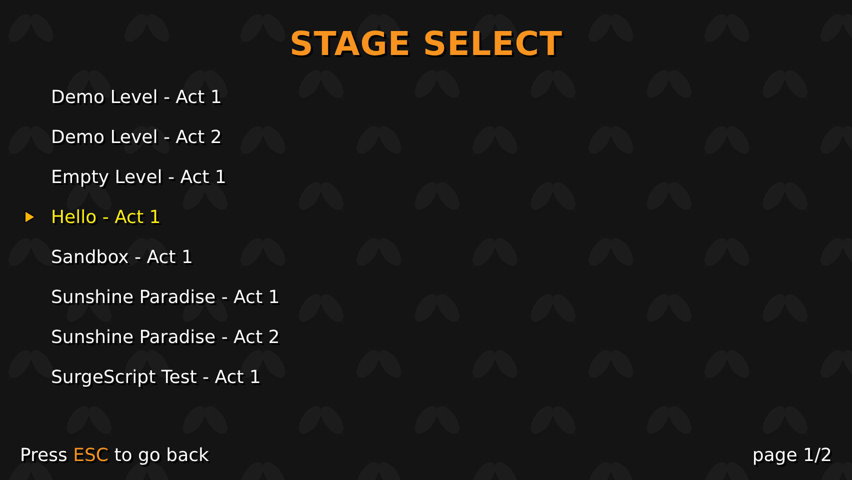 The width and height of the screenshot is (852, 480). What do you see at coordinates (156, 377) in the screenshot?
I see `stage-item: SurgeScript Test - Act 1` at bounding box center [156, 377].